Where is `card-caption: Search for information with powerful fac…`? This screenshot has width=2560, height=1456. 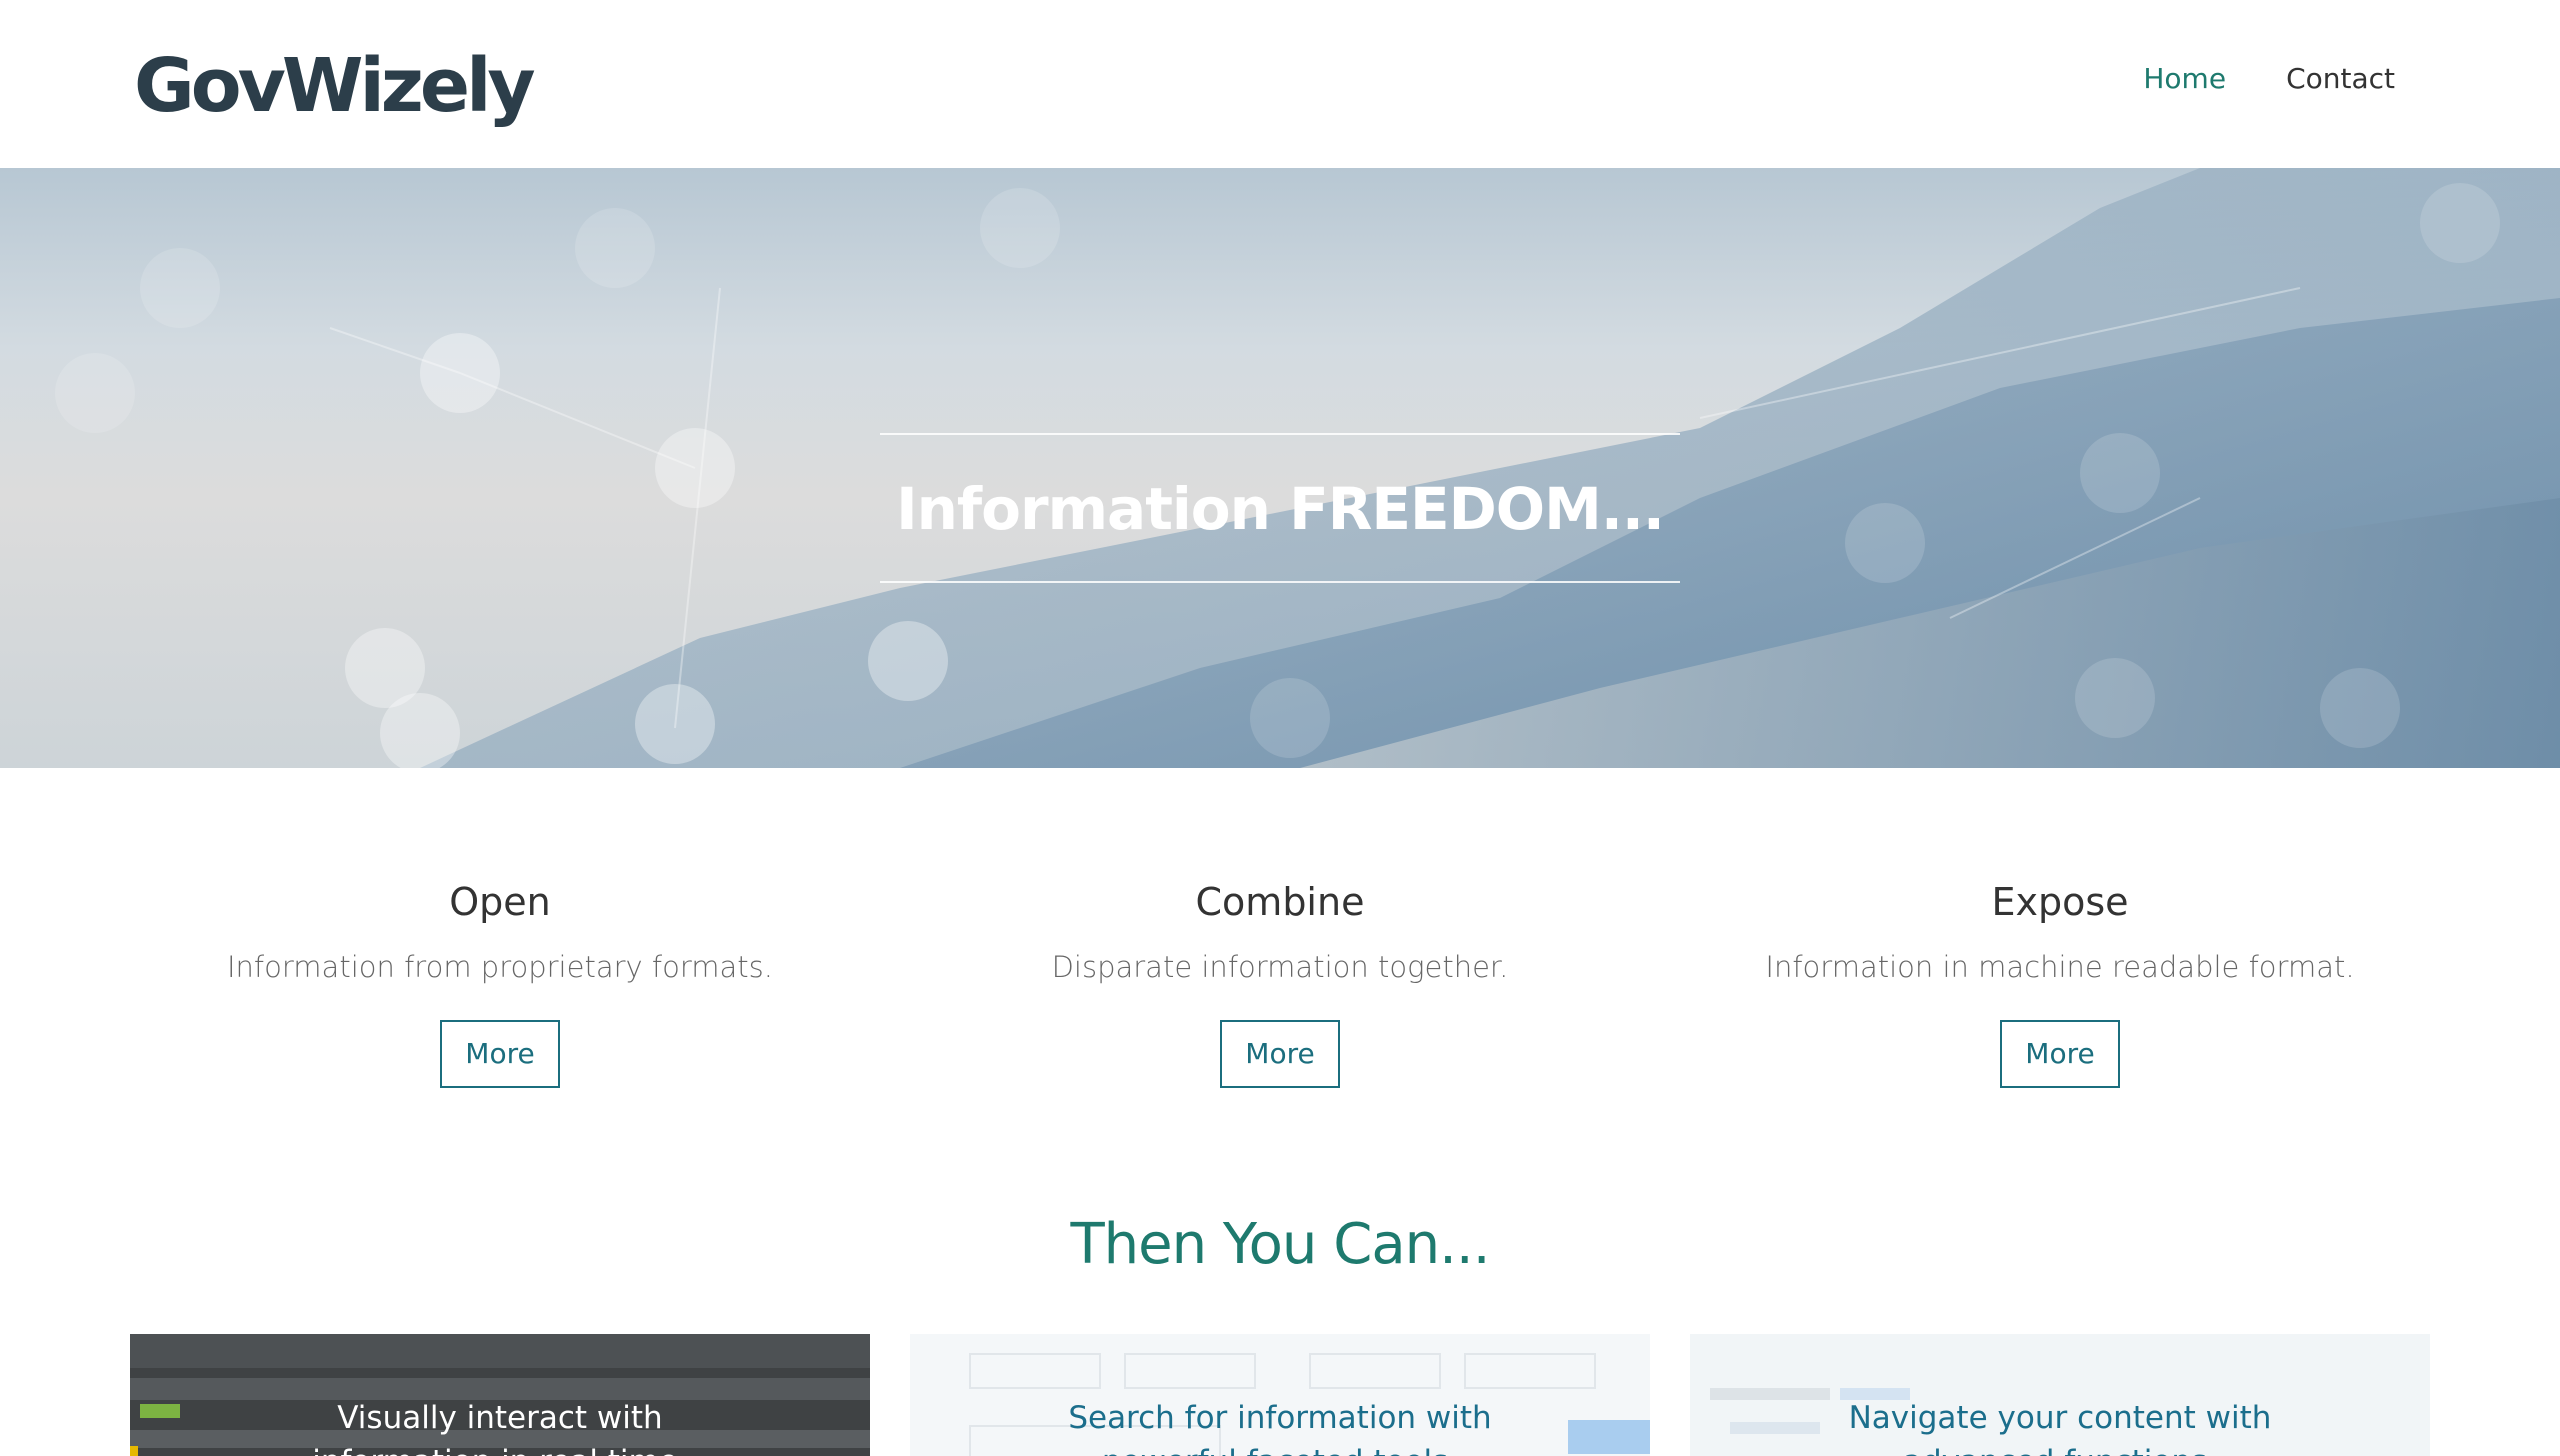
card-caption: Search for information with powerful fac… is located at coordinates (1280, 1426).